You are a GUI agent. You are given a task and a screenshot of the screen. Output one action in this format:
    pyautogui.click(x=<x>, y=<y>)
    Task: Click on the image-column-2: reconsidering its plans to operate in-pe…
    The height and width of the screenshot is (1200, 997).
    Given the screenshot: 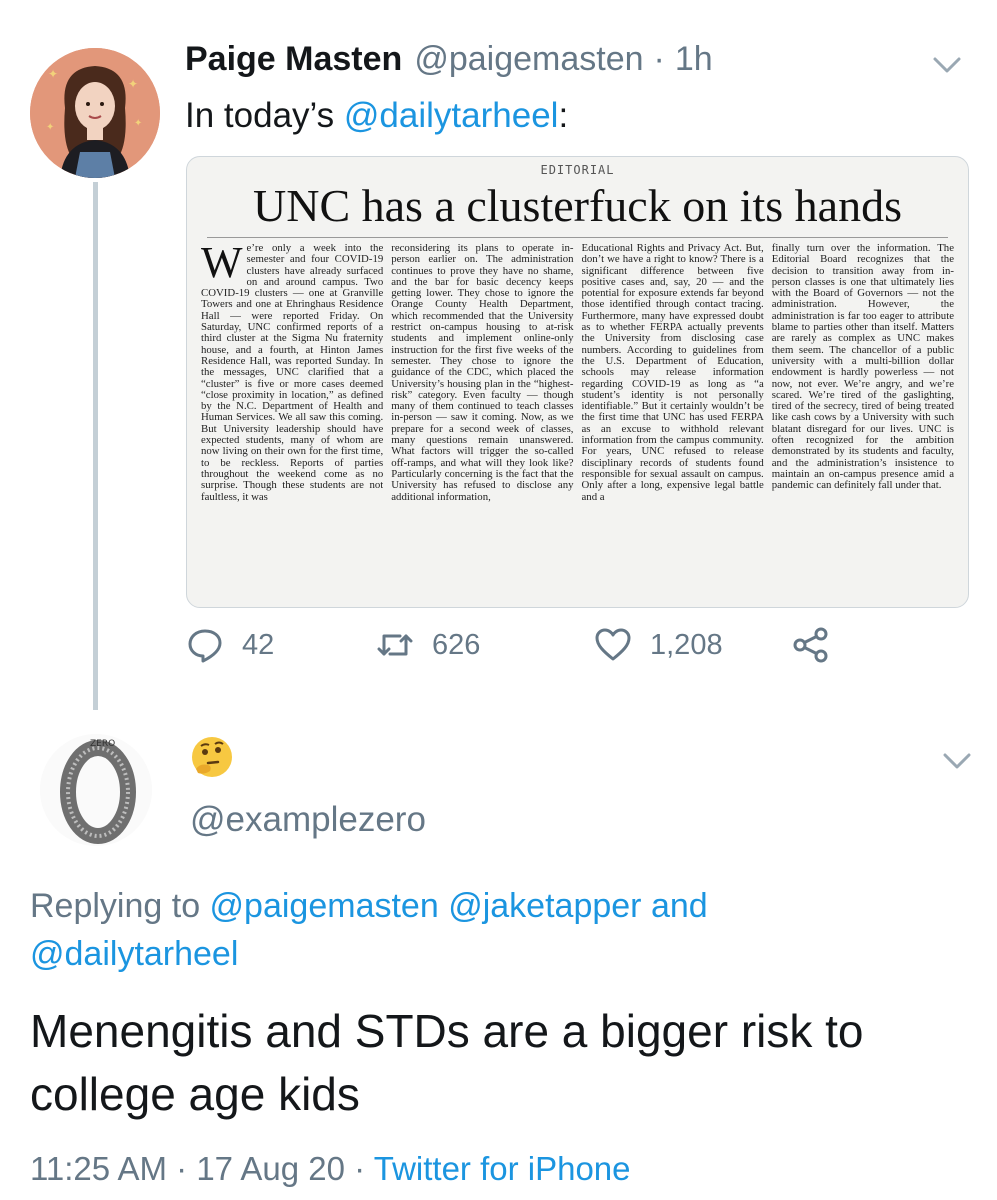 What is the action you would take?
    pyautogui.click(x=482, y=373)
    